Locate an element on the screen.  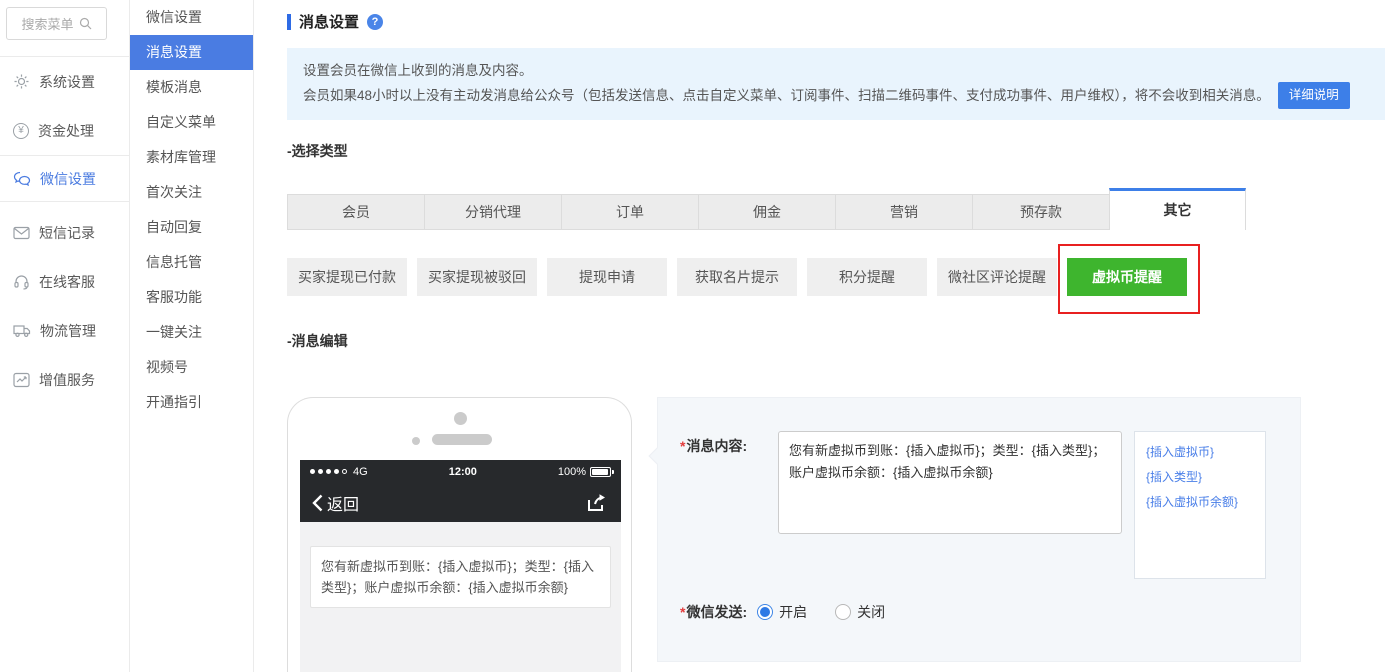
phone-sensor-dot is located at coordinates (416, 441).